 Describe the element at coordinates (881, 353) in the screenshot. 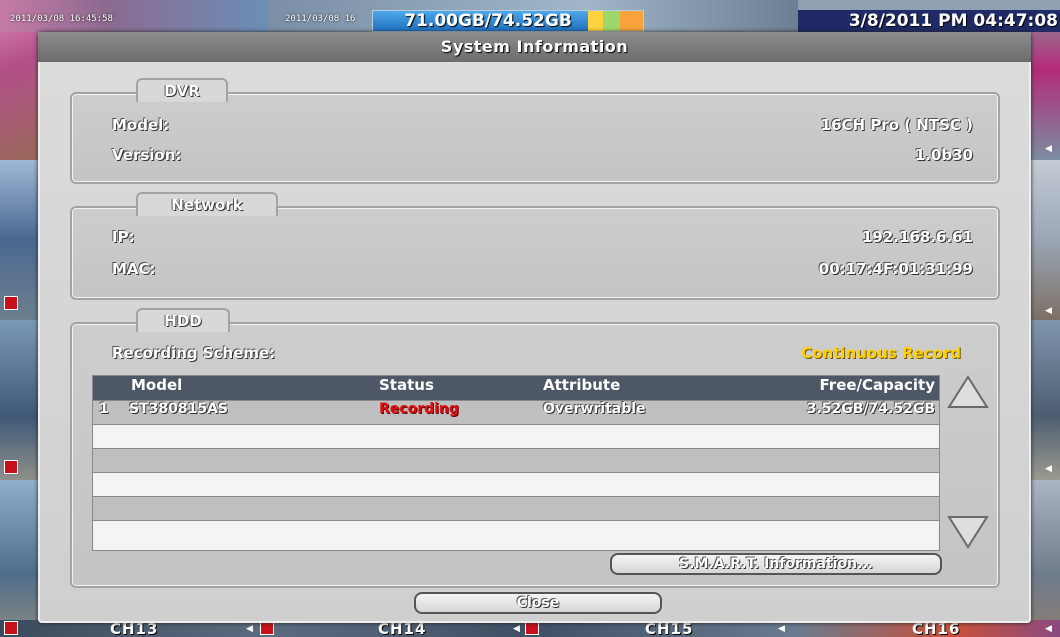

I see `recording-scheme-value: Continuous Record` at that location.